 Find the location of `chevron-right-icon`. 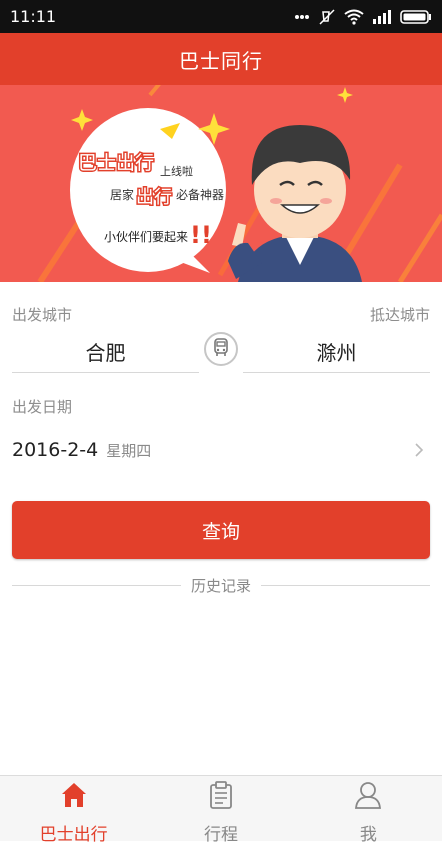

chevron-right-icon is located at coordinates (419, 452).